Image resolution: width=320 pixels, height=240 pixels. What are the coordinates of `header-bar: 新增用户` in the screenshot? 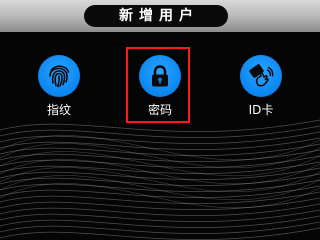 It's located at (160, 16).